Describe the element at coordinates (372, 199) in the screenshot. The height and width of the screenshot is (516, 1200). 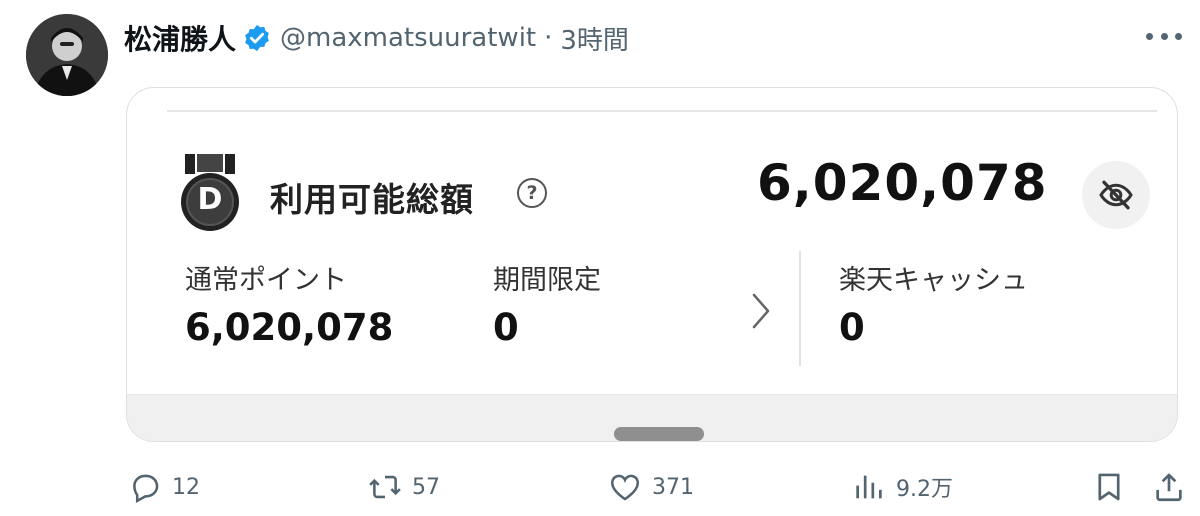
I see `available-total-label: 利用可能総額` at that location.